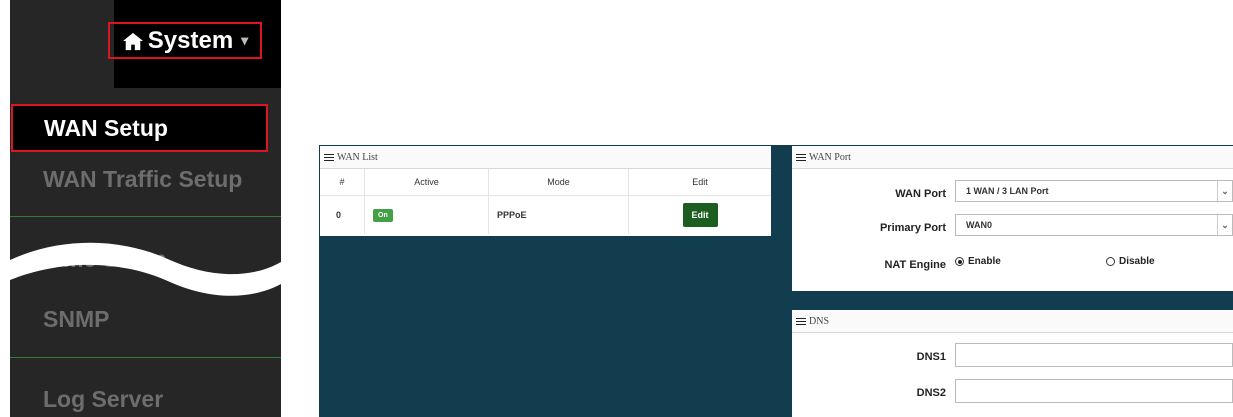 Image resolution: width=1233 pixels, height=417 pixels. I want to click on column-header: Edit, so click(699, 182).